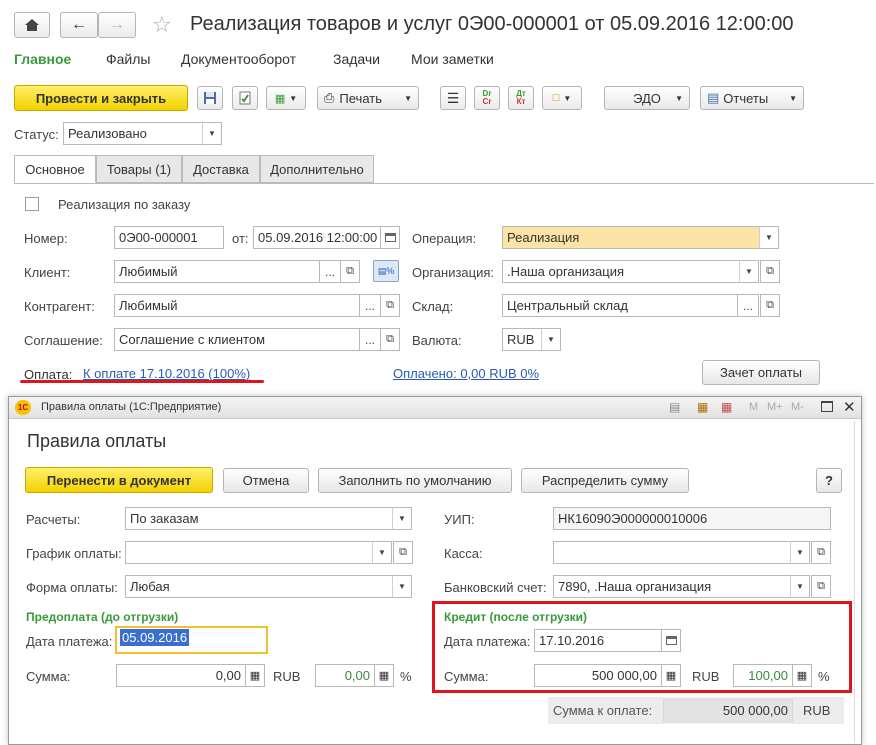  What do you see at coordinates (266, 480) in the screenshot?
I see `cancel-button: Отмена` at bounding box center [266, 480].